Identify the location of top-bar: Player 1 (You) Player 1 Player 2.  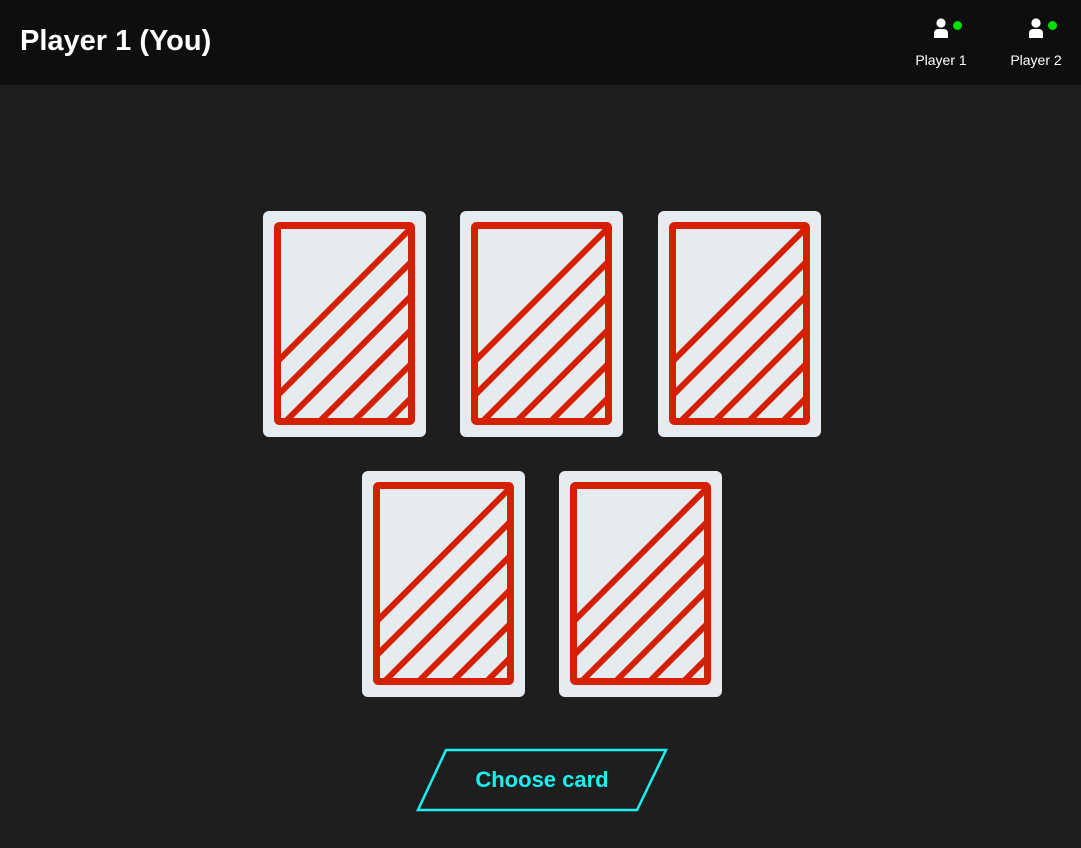
(540, 42).